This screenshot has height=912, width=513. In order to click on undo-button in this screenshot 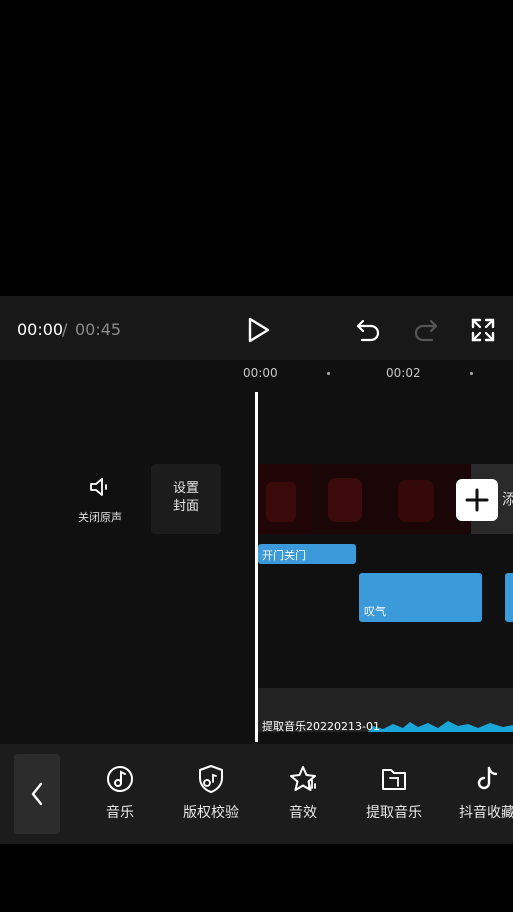, I will do `click(369, 330)`.